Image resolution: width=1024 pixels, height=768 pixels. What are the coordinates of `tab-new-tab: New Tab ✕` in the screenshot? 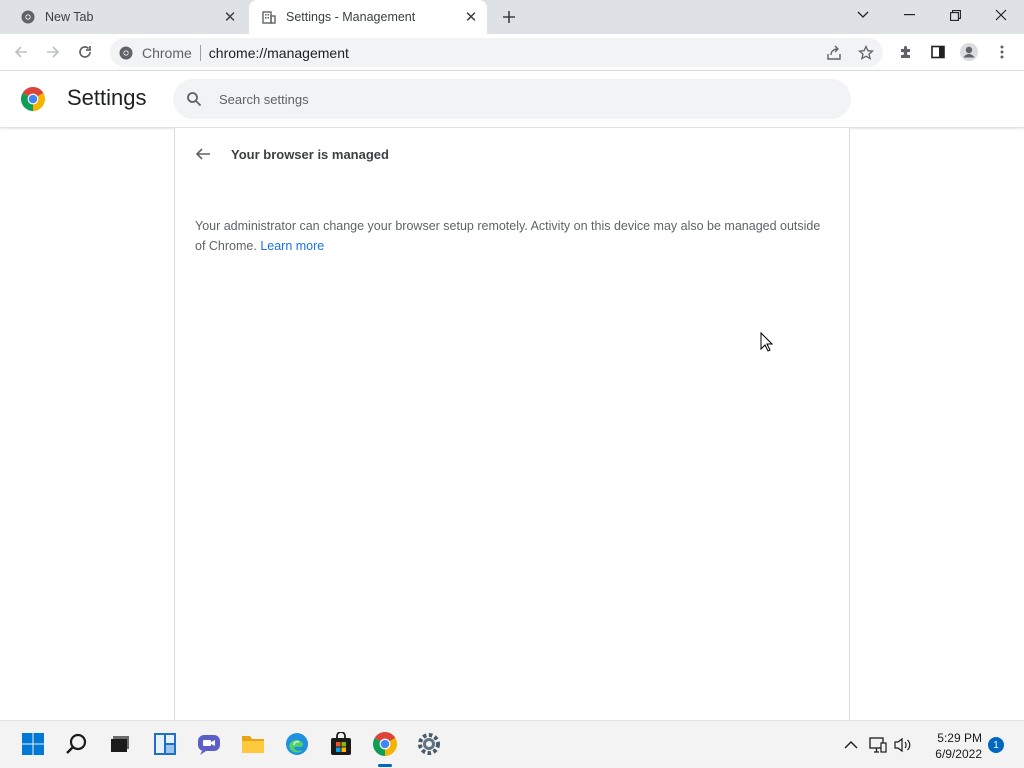 It's located at (127, 17).